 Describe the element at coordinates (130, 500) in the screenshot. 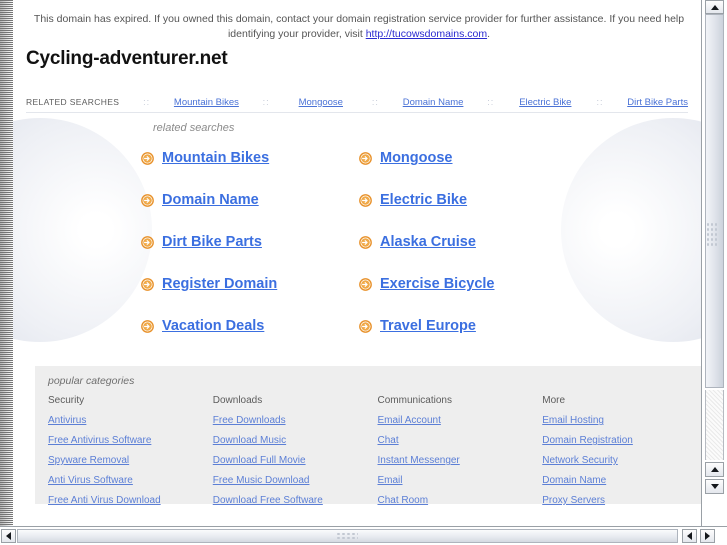

I see `category-link-free-anti-virus-download: Free Anti Virus Download` at that location.